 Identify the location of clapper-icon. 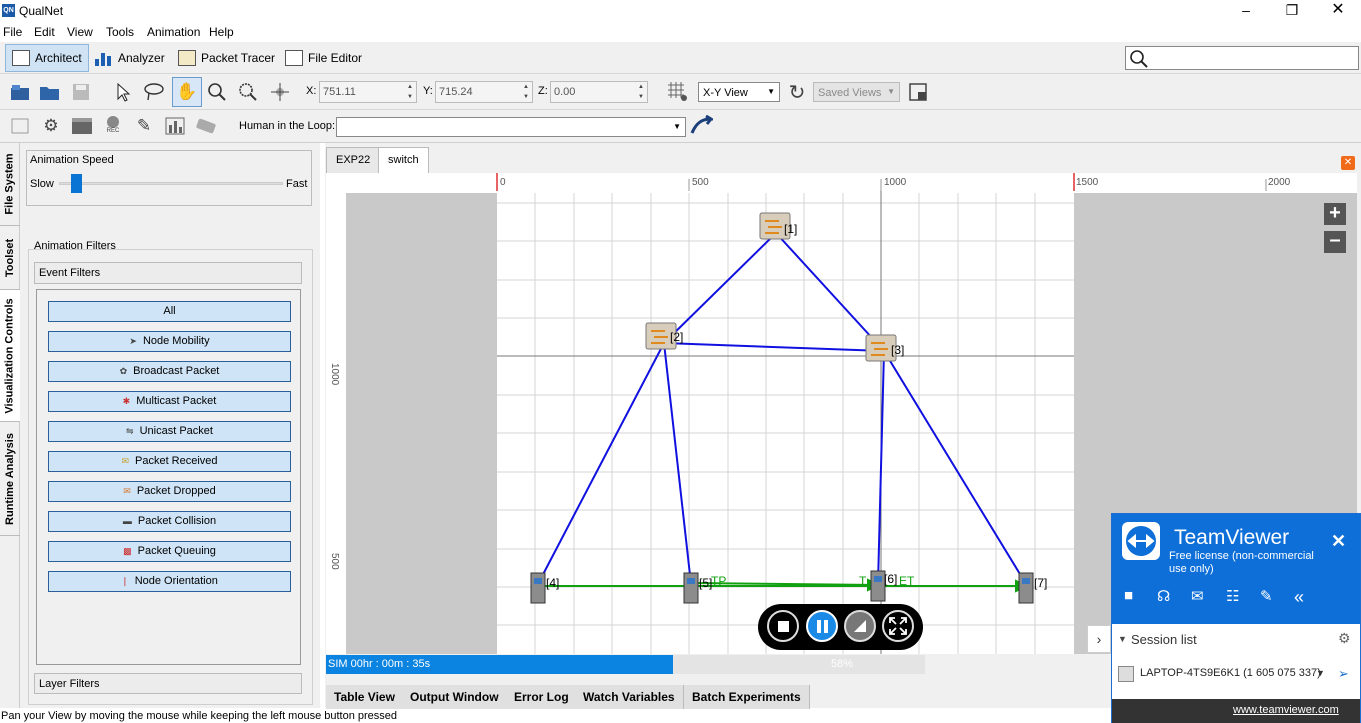
(82, 126).